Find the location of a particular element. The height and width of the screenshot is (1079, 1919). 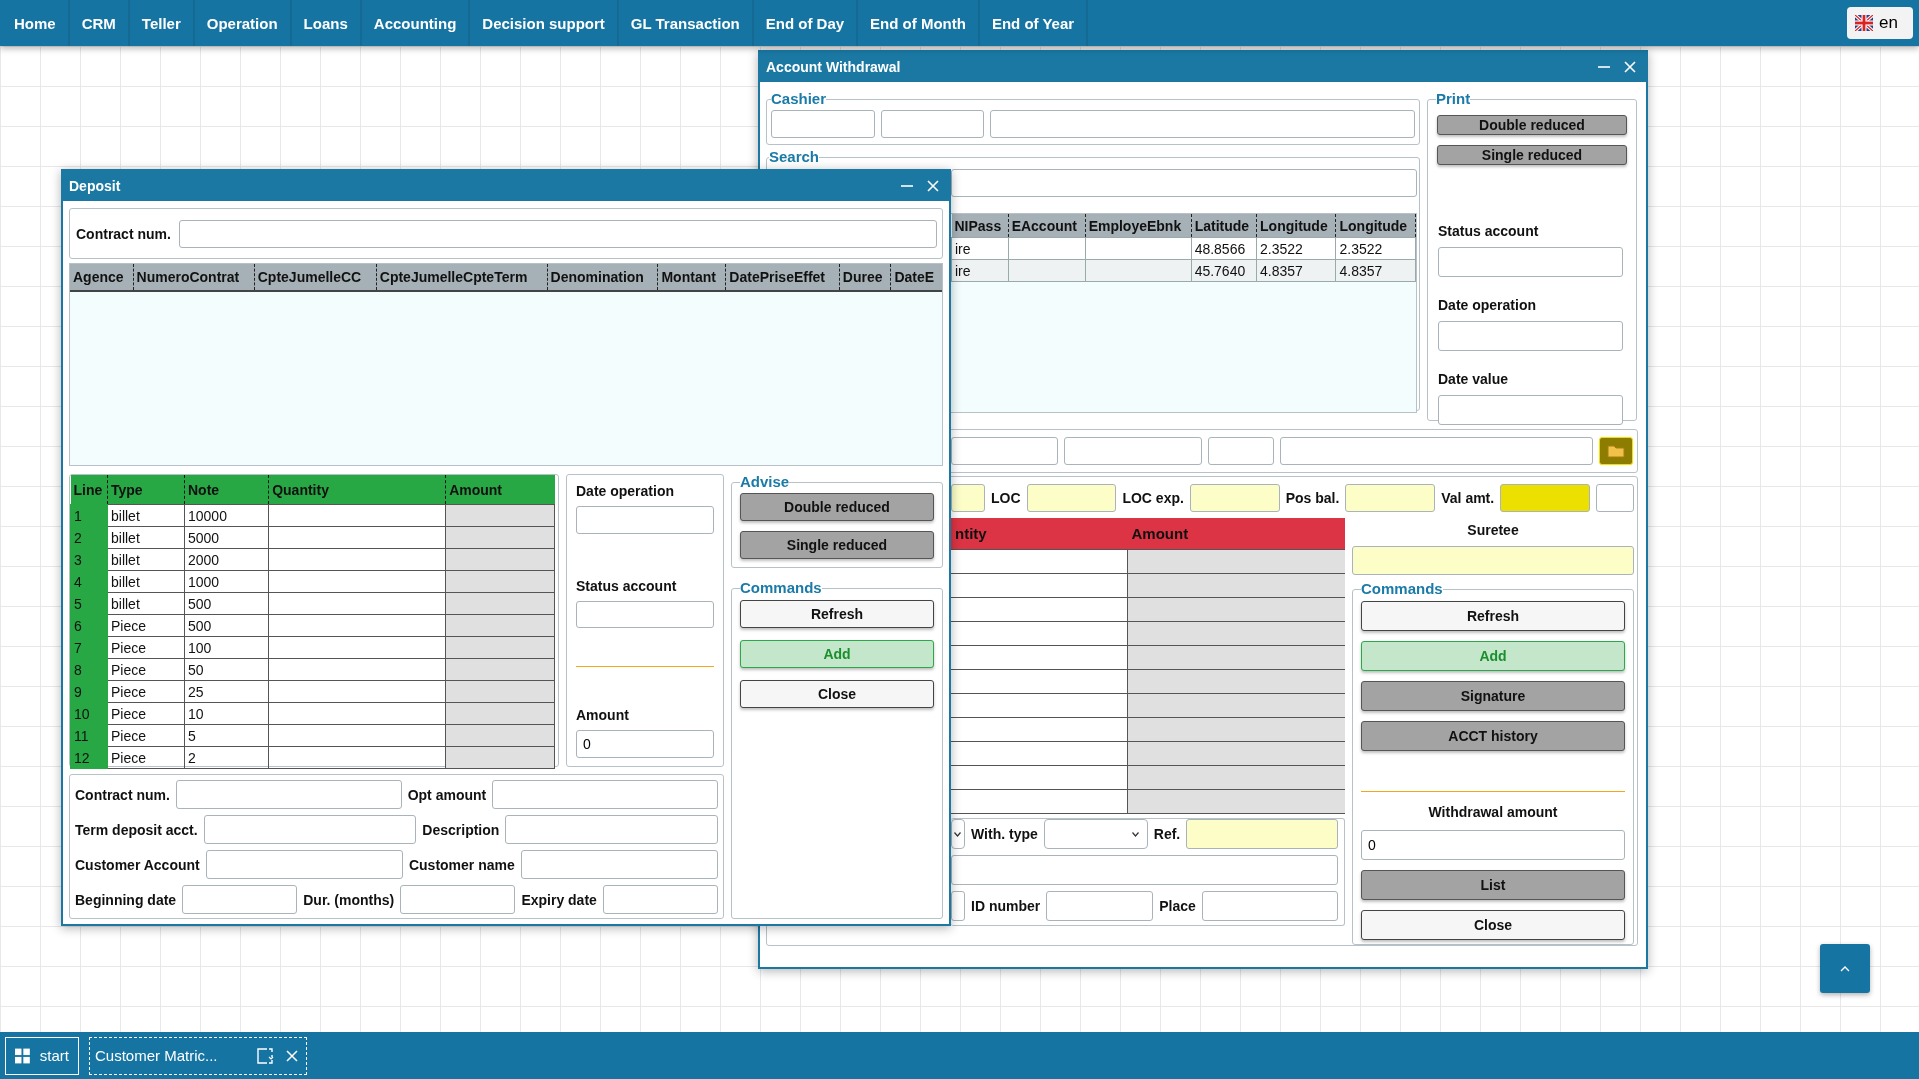

search-field is located at coordinates (1184, 183).